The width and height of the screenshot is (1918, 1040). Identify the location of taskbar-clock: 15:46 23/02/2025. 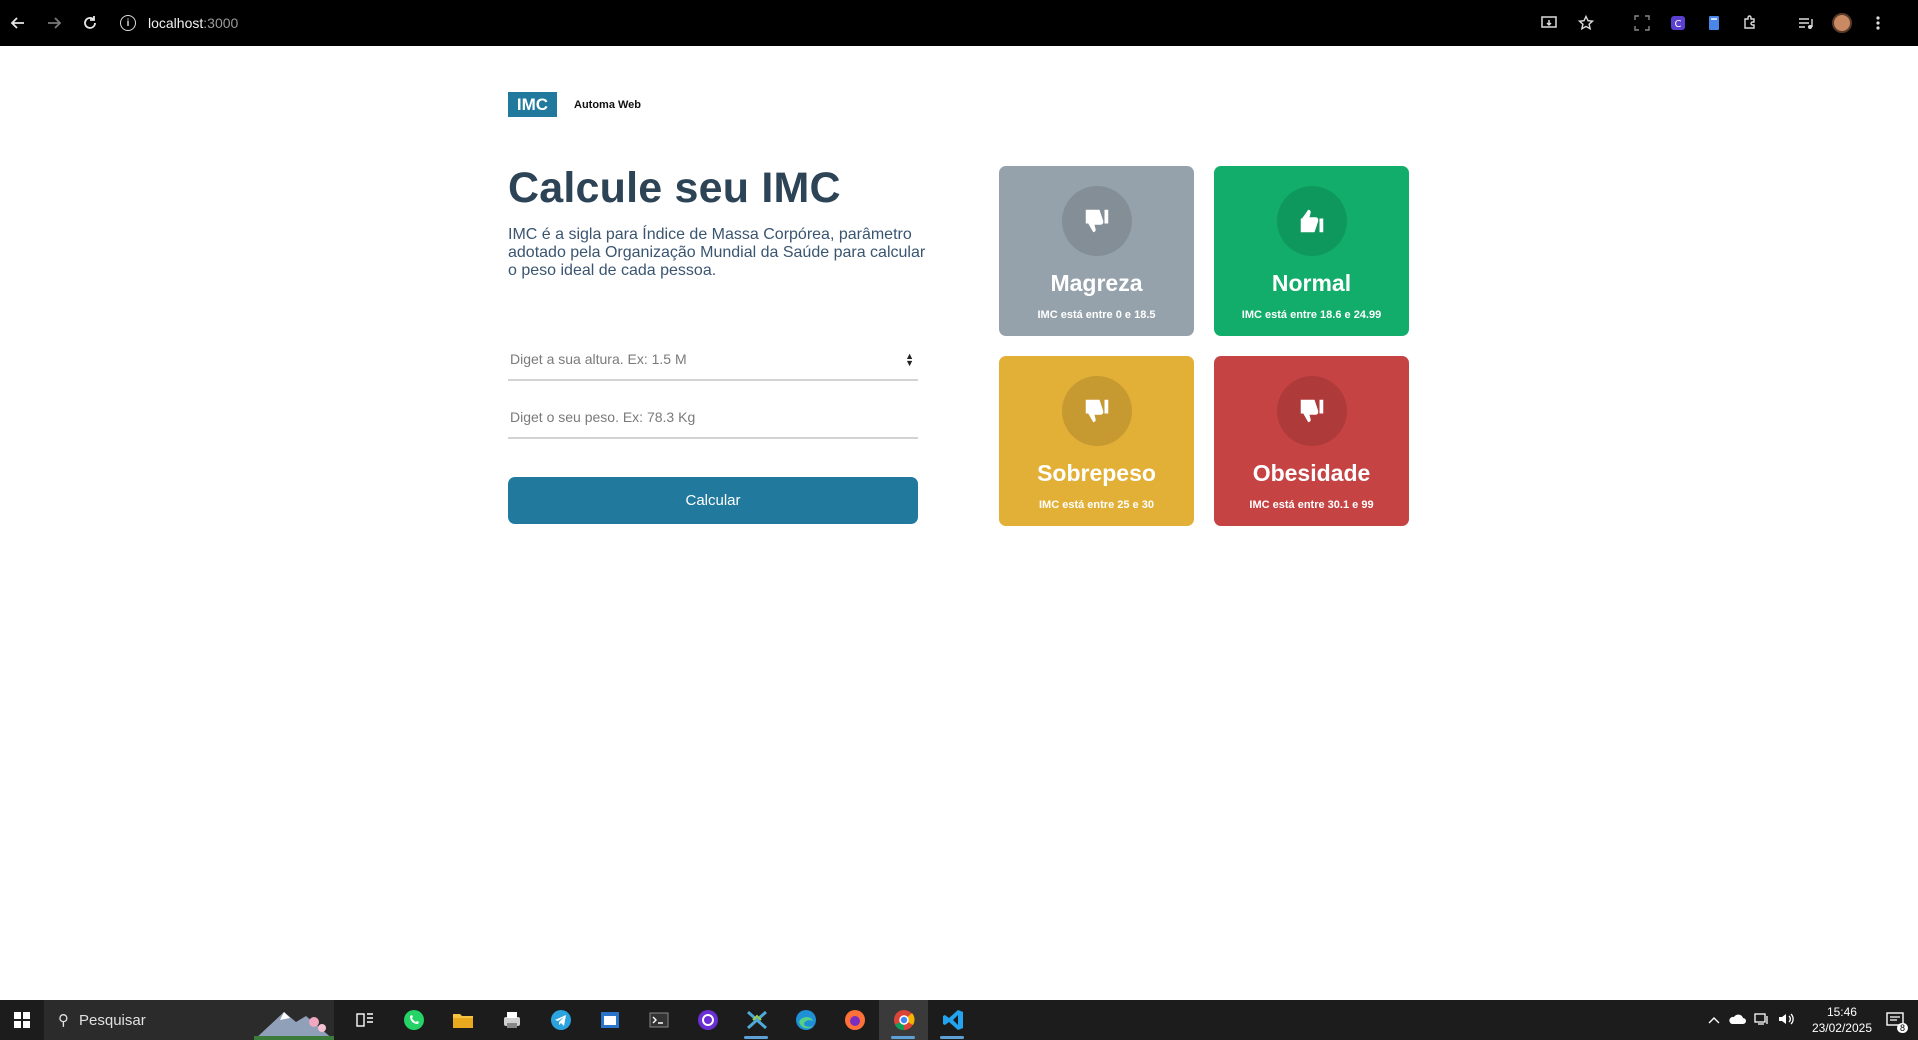
(1842, 1020).